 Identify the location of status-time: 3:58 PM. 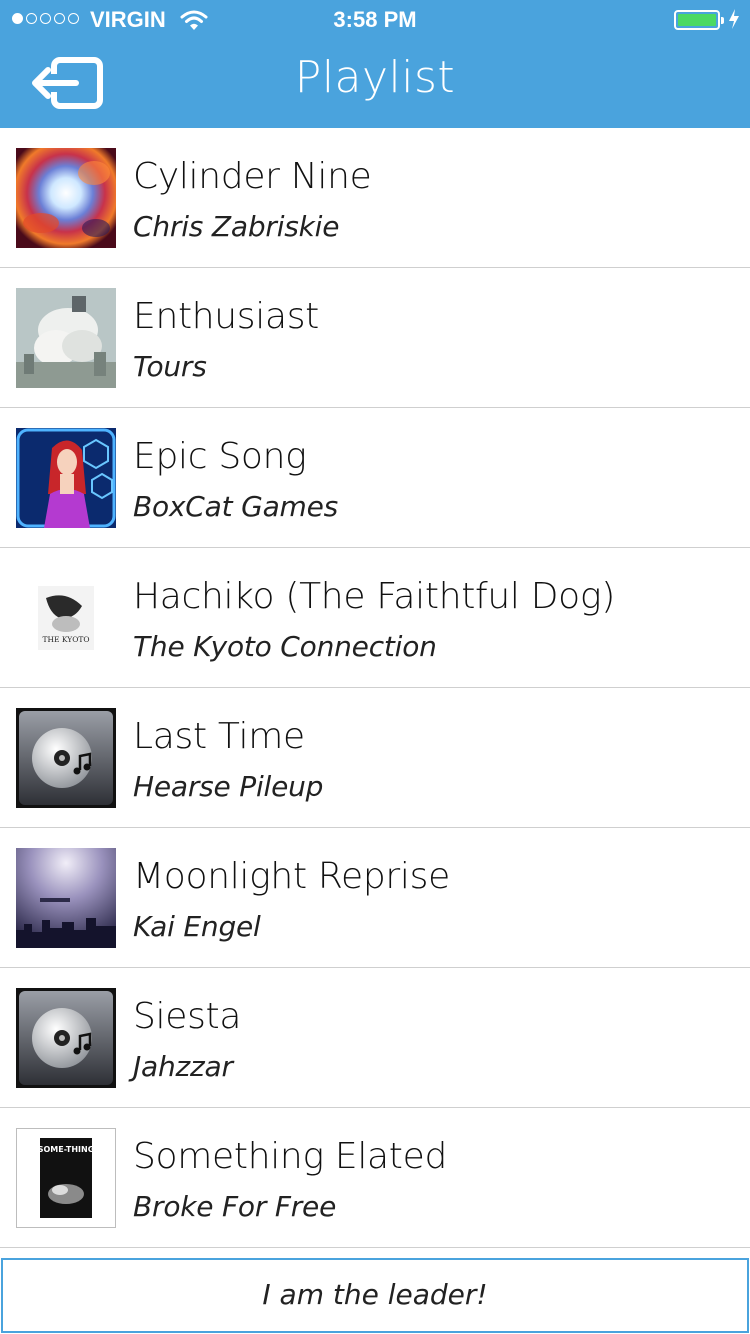
(375, 19).